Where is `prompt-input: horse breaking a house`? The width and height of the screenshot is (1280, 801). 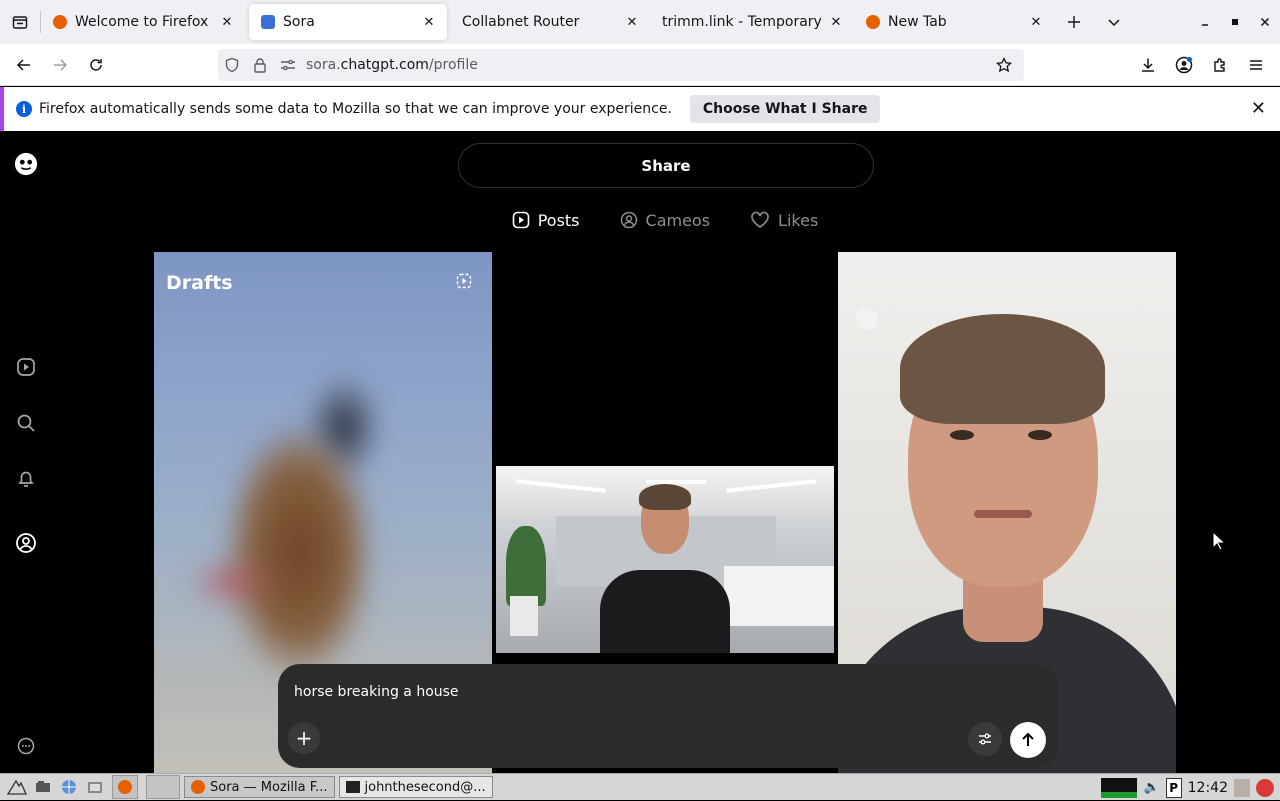
prompt-input: horse breaking a house is located at coordinates (376, 692).